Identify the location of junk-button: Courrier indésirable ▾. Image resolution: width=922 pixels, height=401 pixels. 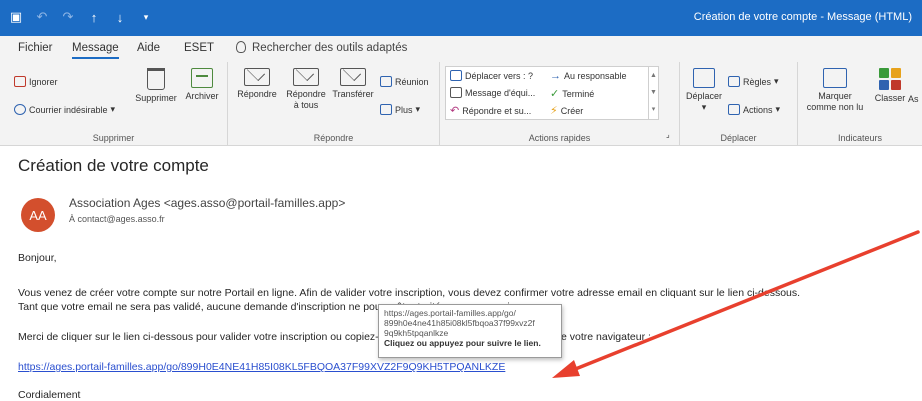
(64, 109).